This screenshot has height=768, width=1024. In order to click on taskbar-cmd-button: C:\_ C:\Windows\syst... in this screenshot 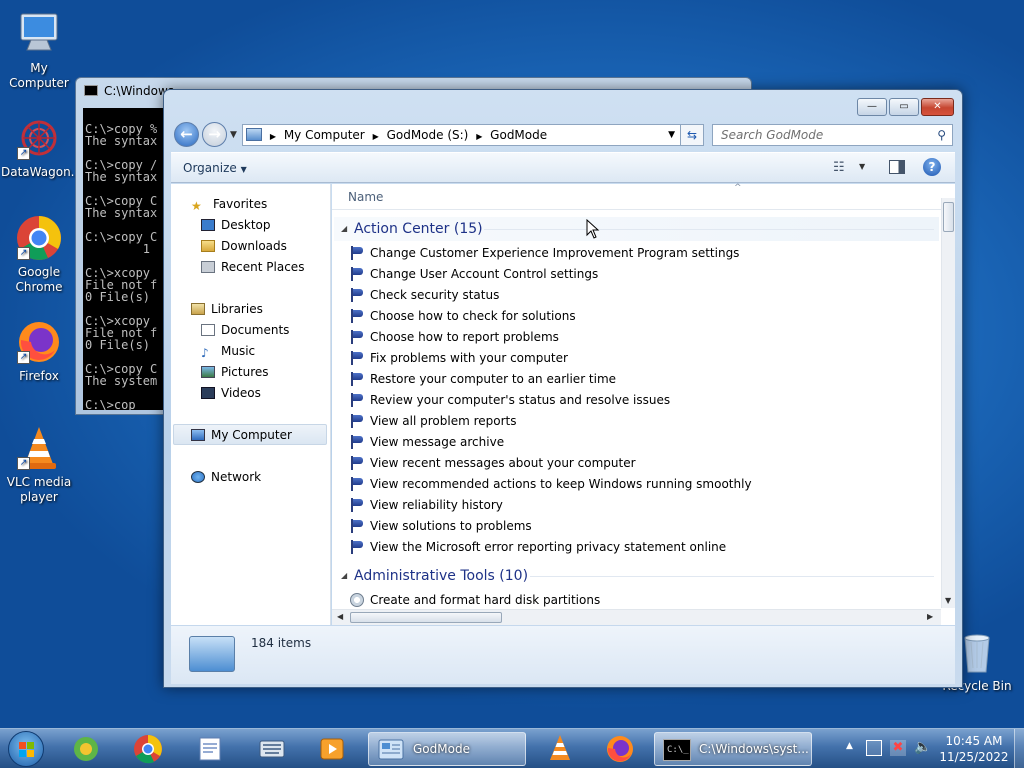, I will do `click(733, 749)`.